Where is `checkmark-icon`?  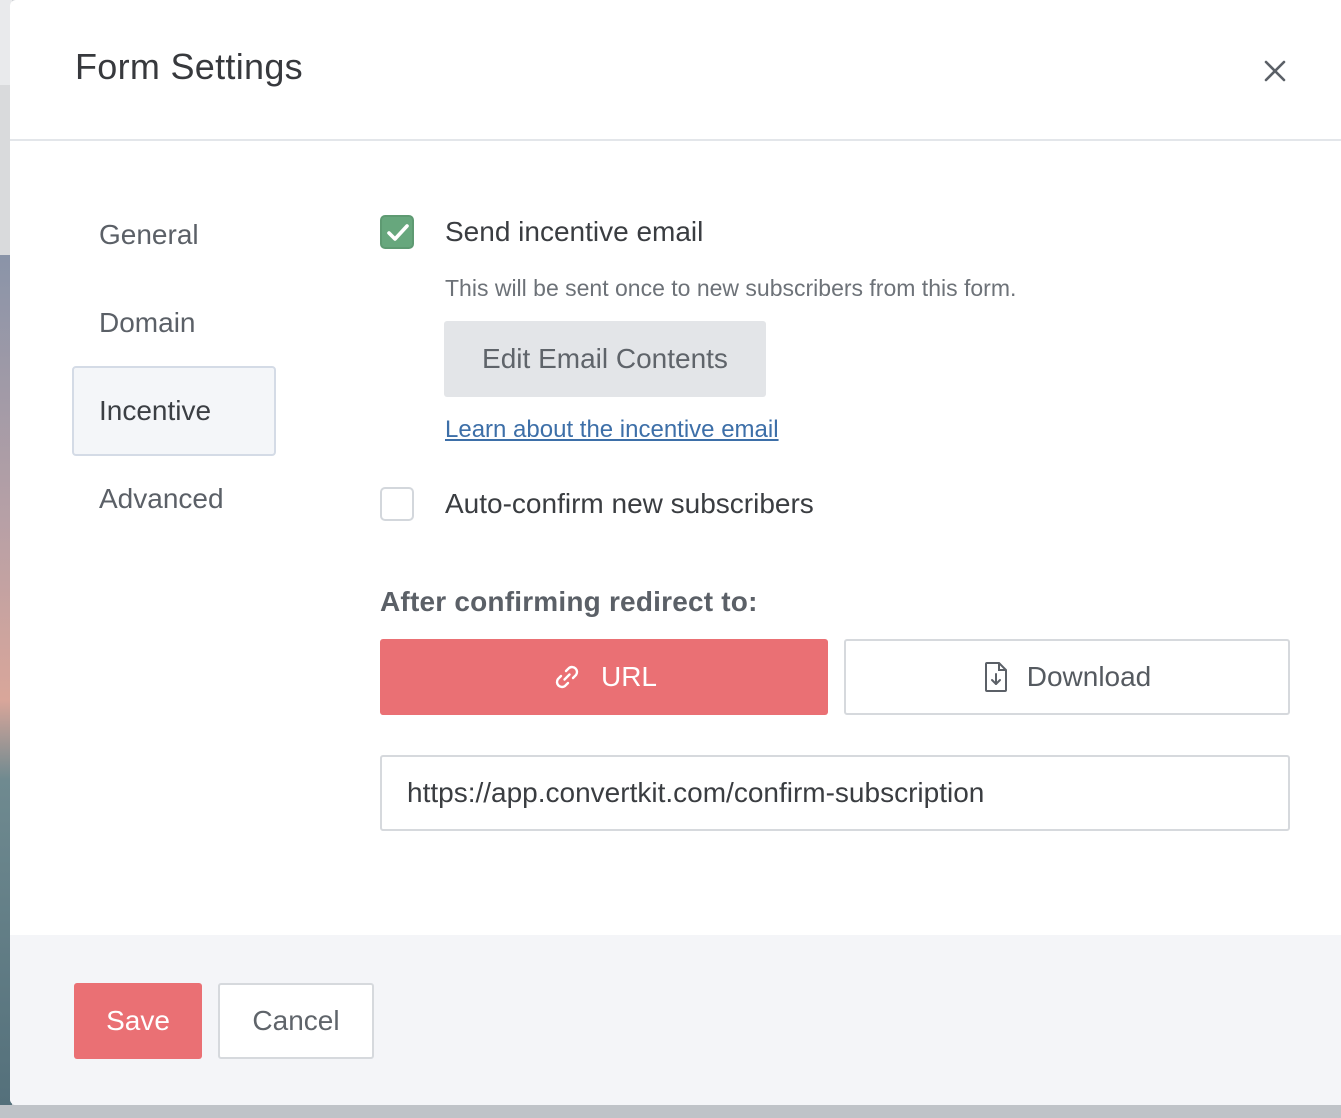
checkmark-icon is located at coordinates (398, 232).